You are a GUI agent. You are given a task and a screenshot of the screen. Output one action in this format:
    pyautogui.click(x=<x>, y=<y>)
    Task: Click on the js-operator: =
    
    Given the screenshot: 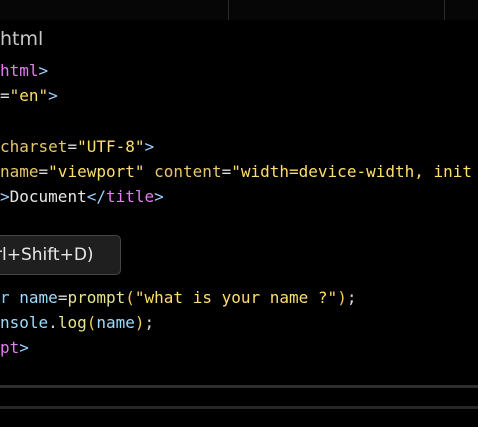 What is the action you would take?
    pyautogui.click(x=62, y=297)
    